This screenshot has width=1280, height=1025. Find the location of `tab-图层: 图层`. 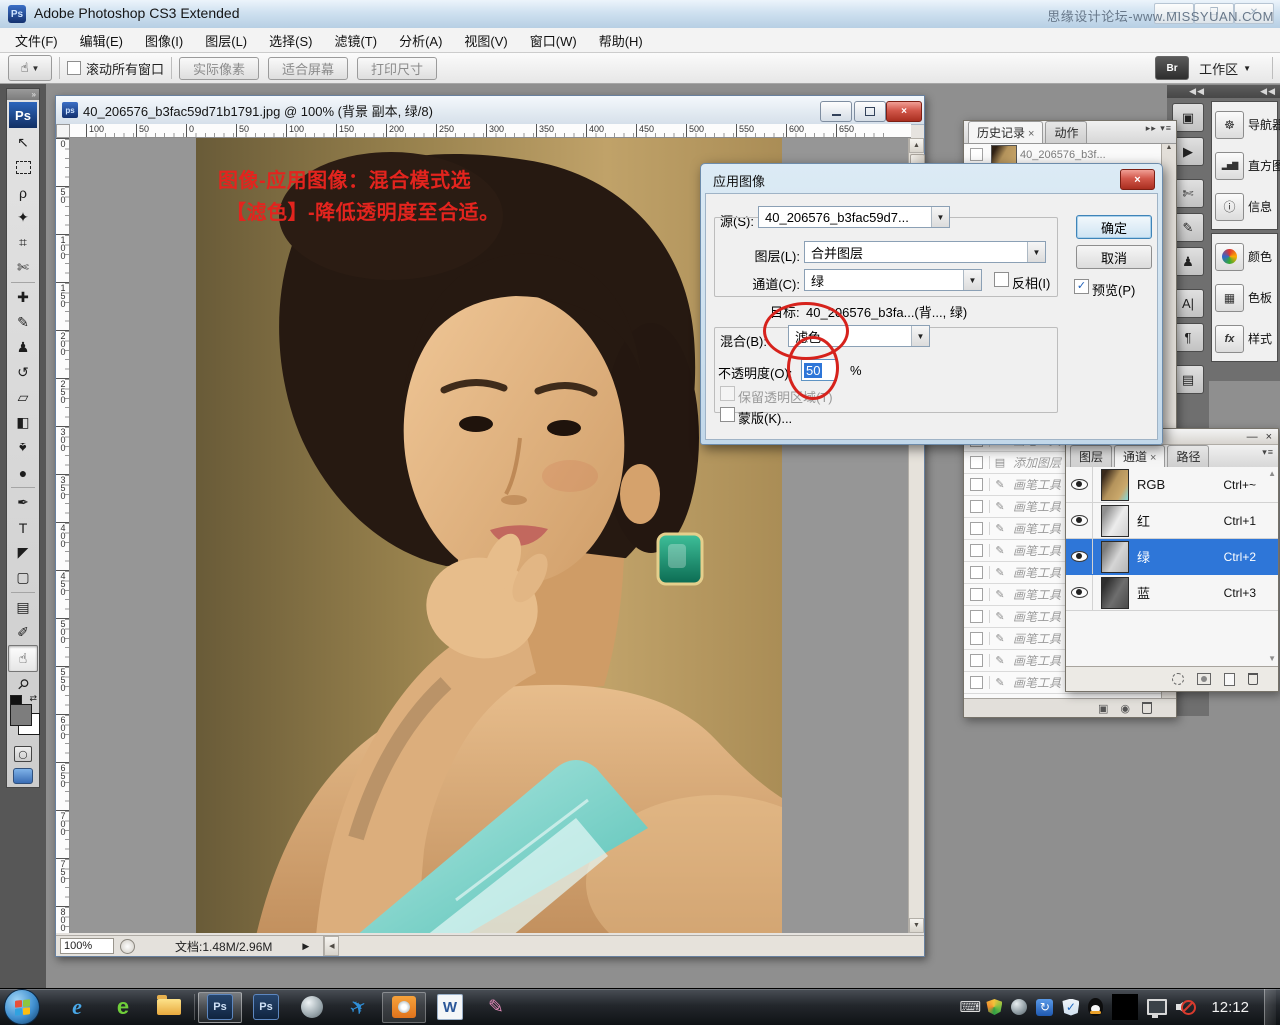

tab-图层: 图层 is located at coordinates (1091, 456).